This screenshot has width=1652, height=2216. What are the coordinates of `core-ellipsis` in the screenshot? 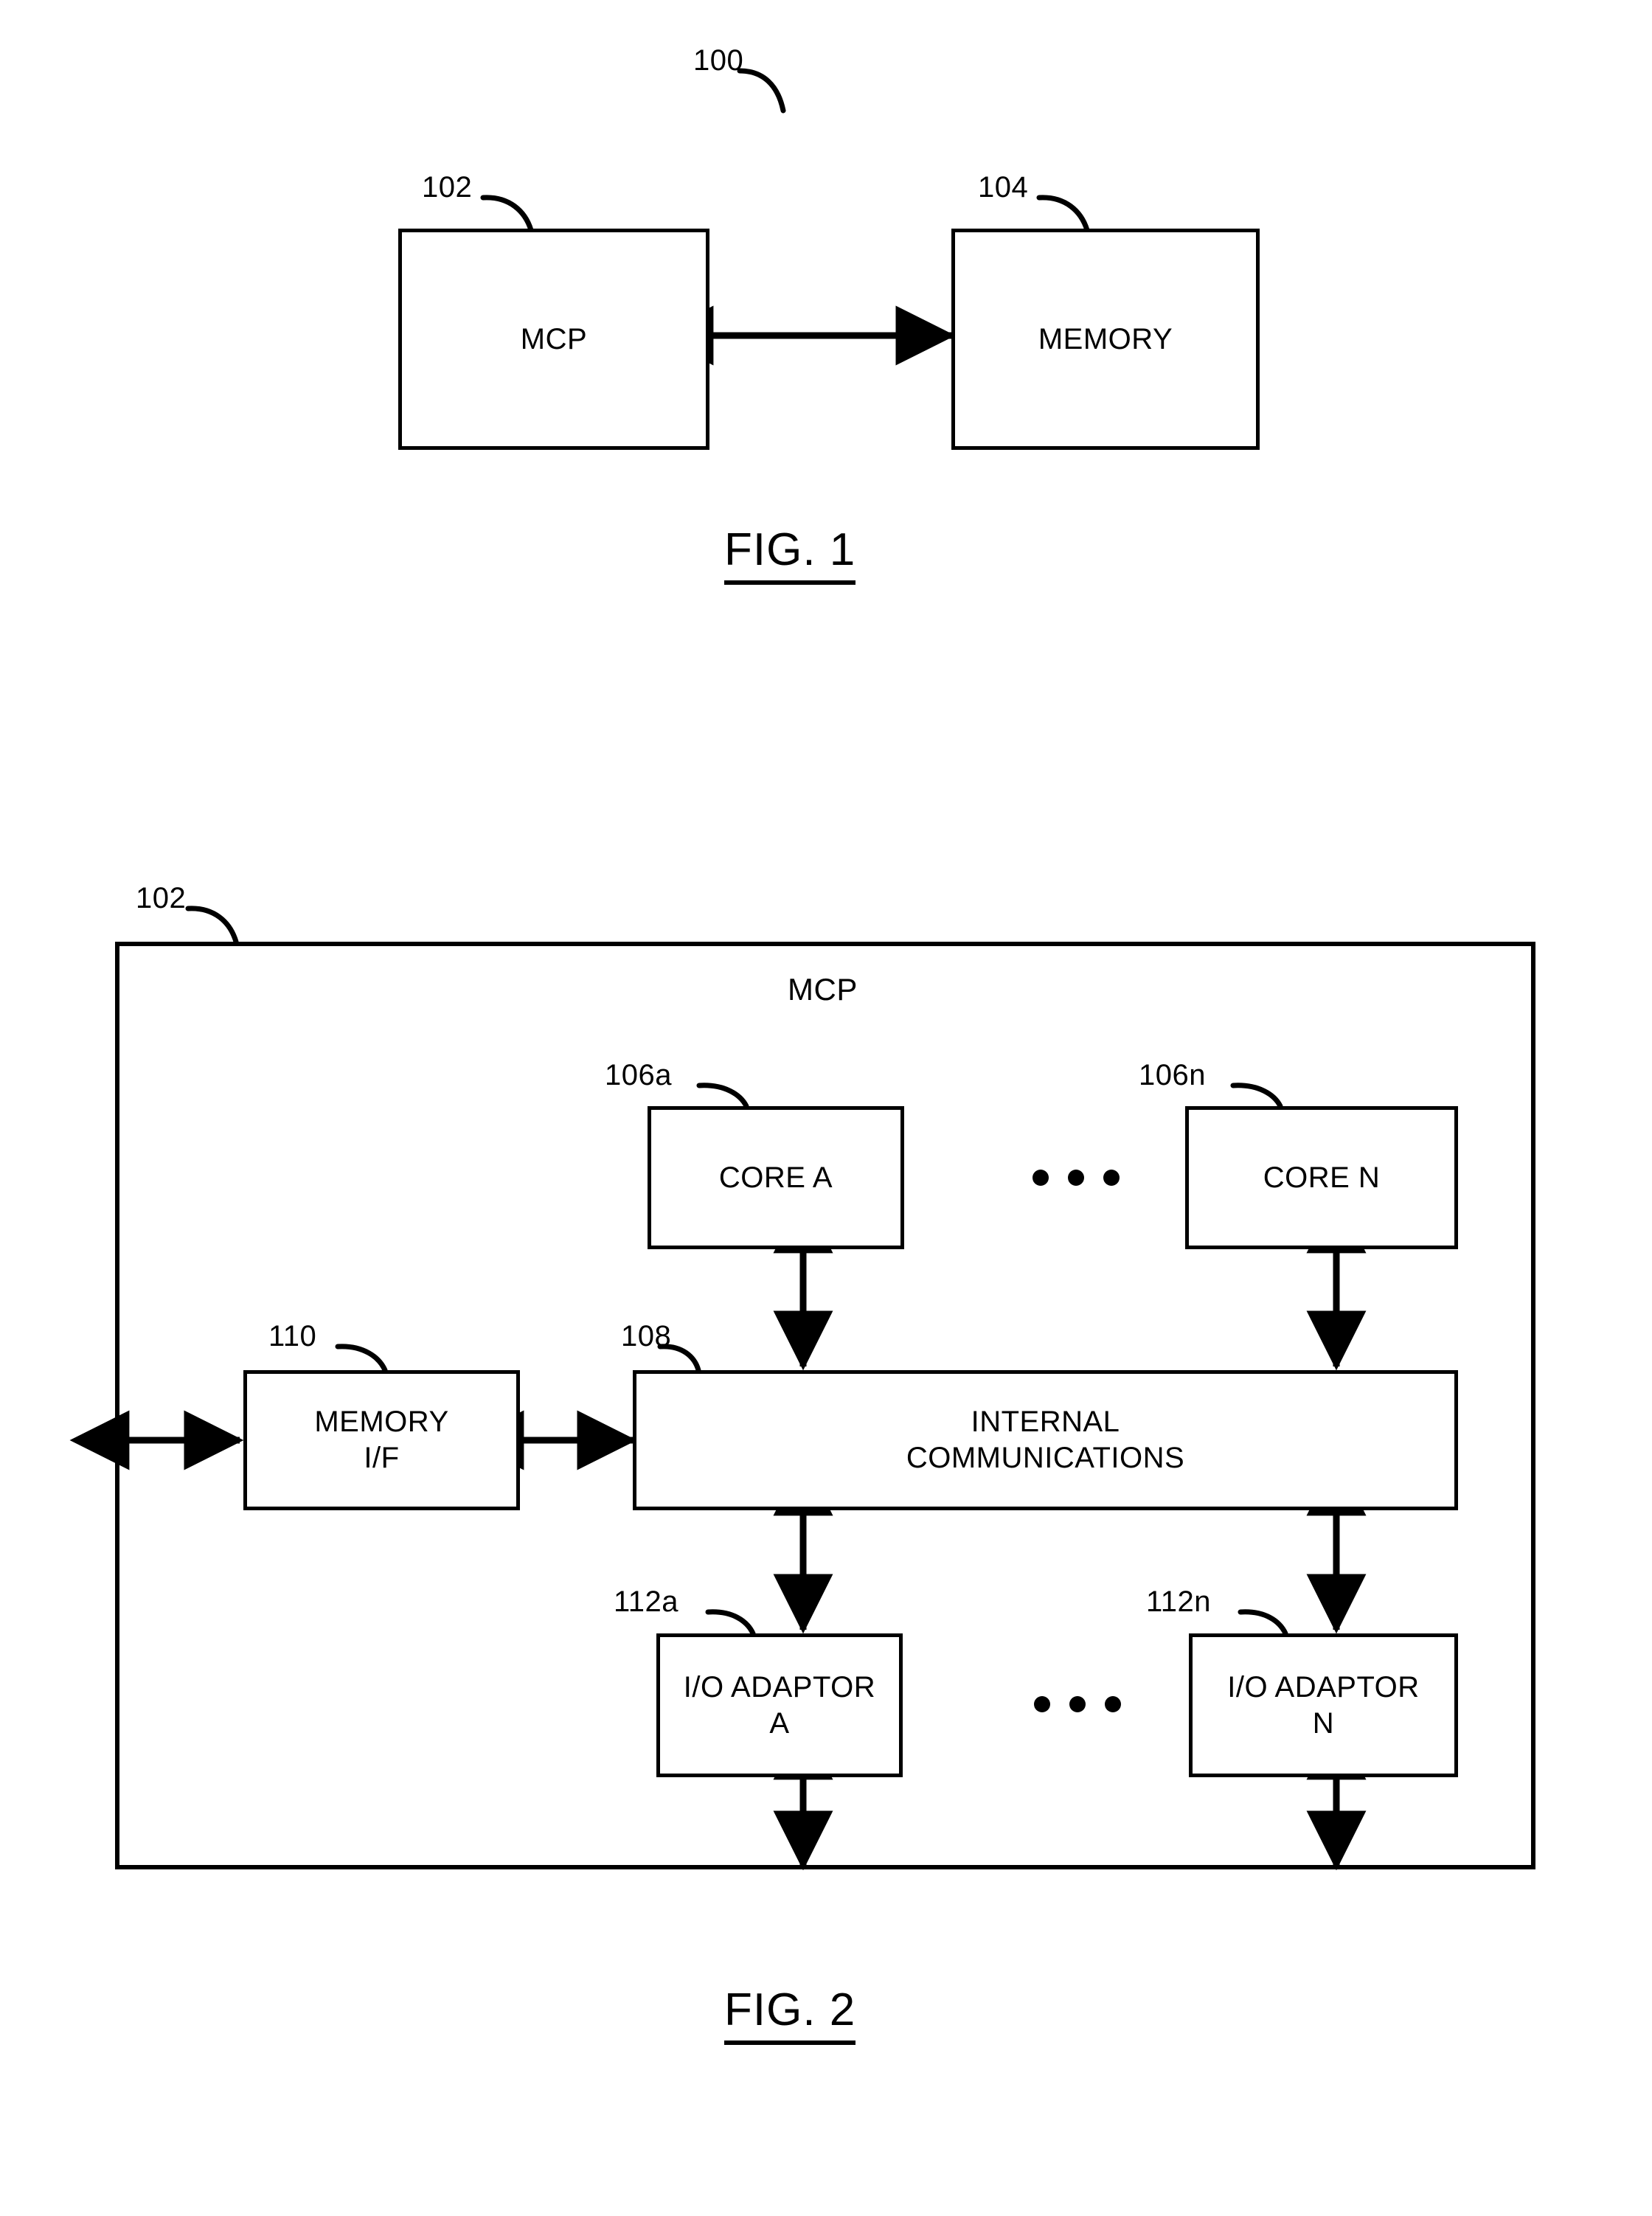 It's located at (1076, 1178).